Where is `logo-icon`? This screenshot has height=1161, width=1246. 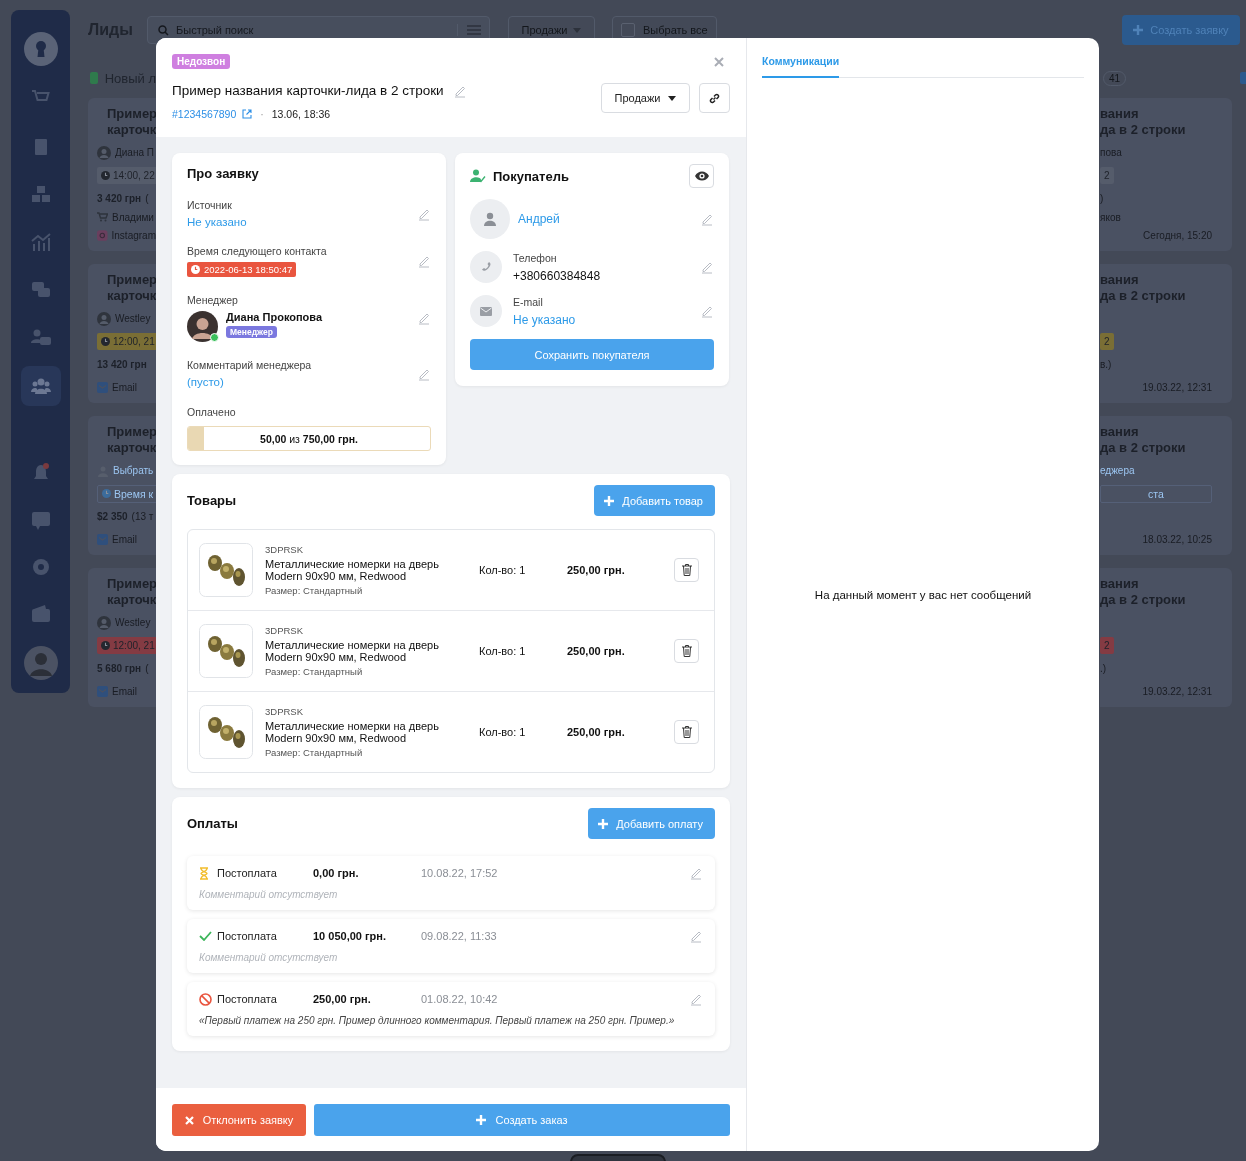 logo-icon is located at coordinates (40, 49).